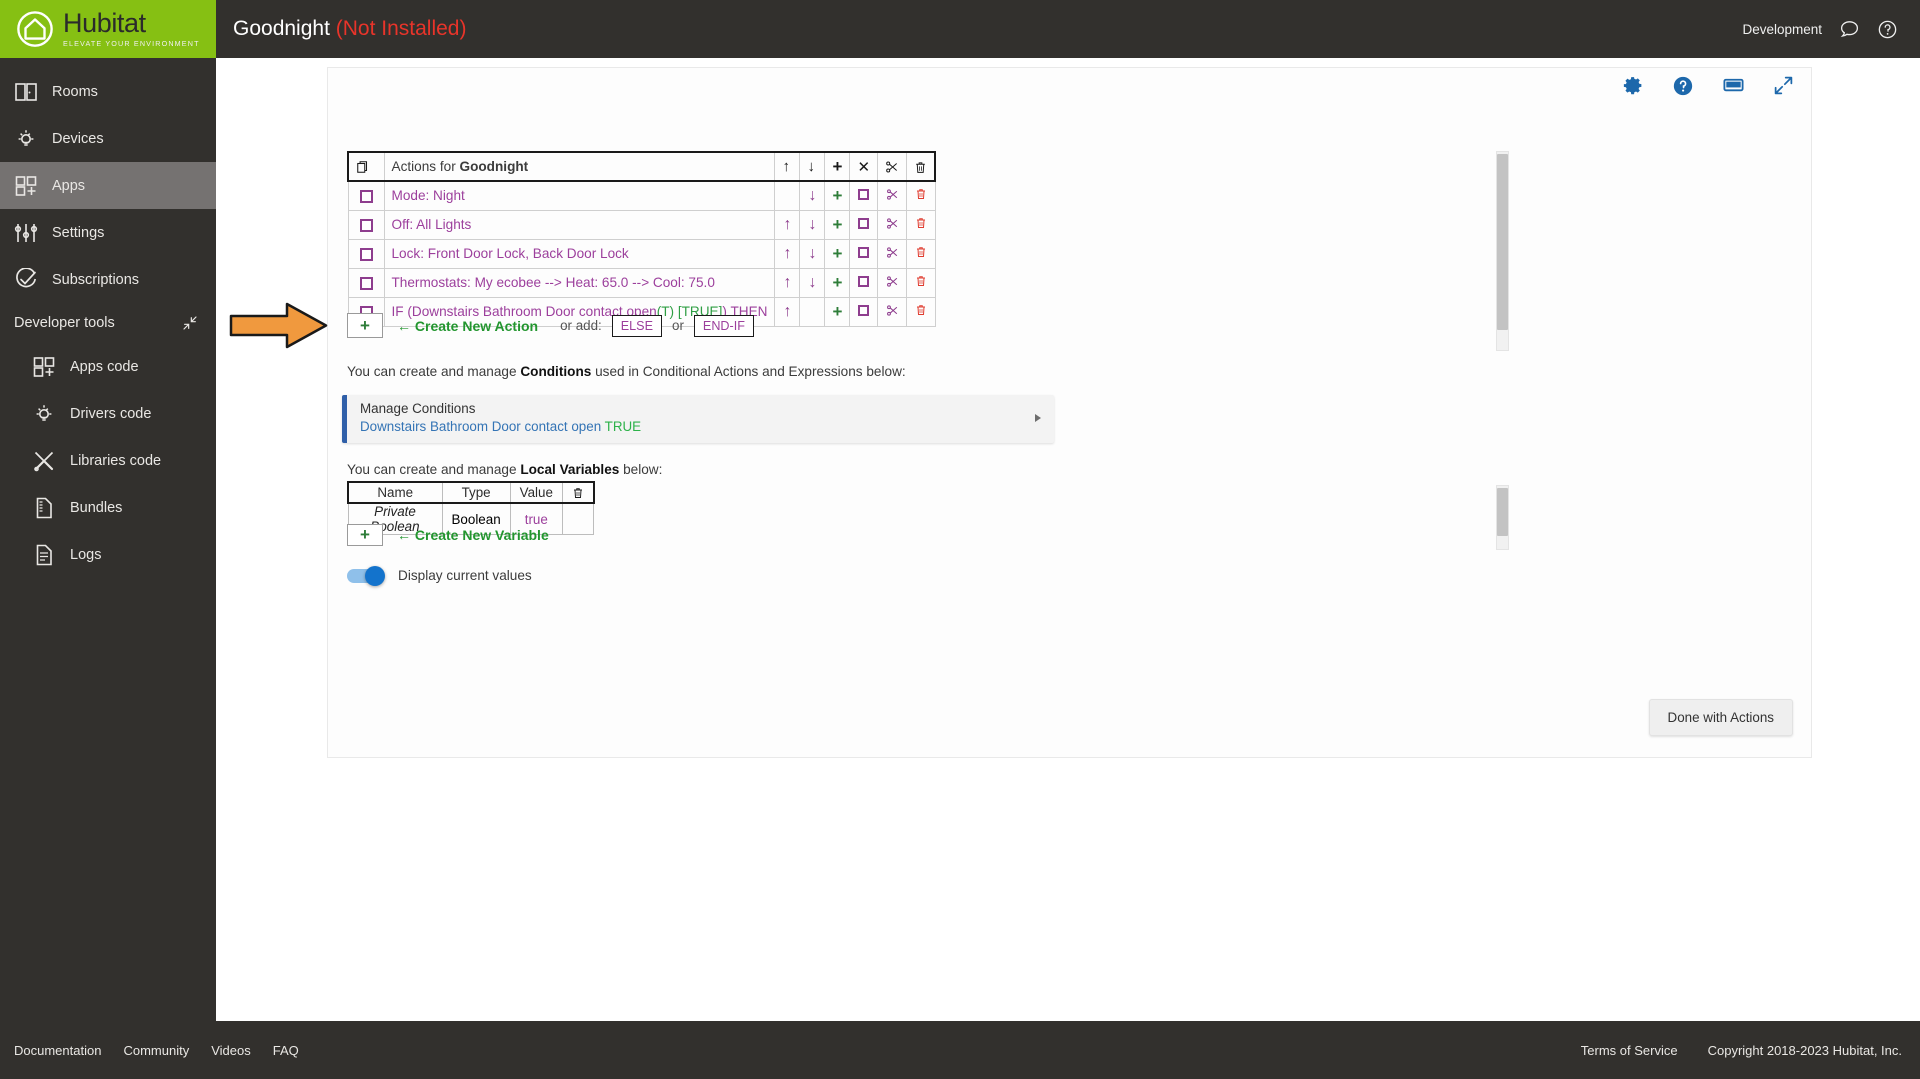  Describe the element at coordinates (57, 1050) in the screenshot. I see `footer-link-documentation: Documentation` at that location.